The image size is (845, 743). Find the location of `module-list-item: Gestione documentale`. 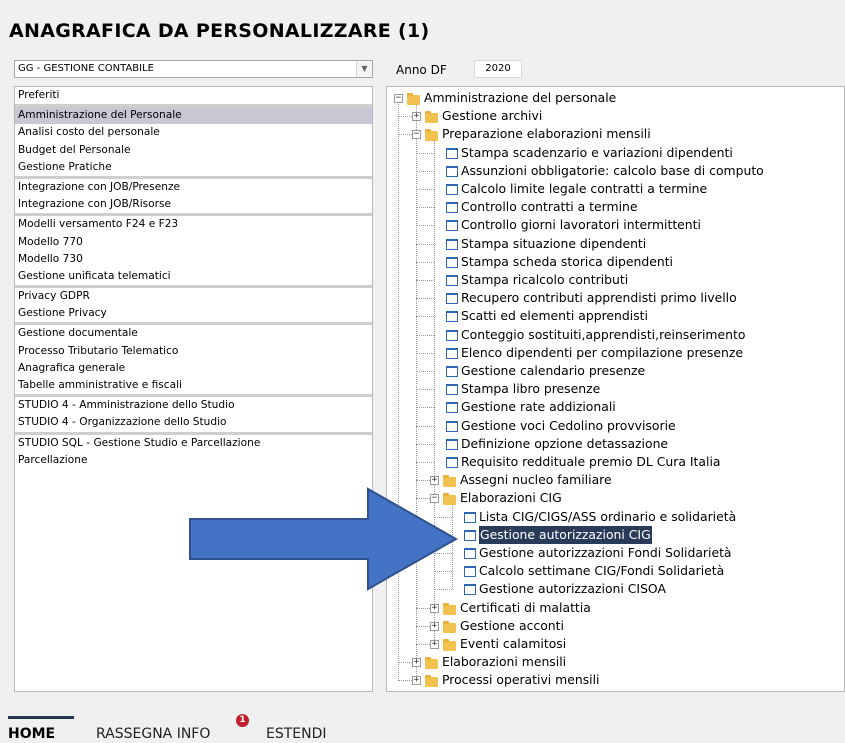

module-list-item: Gestione documentale is located at coordinates (193, 333).